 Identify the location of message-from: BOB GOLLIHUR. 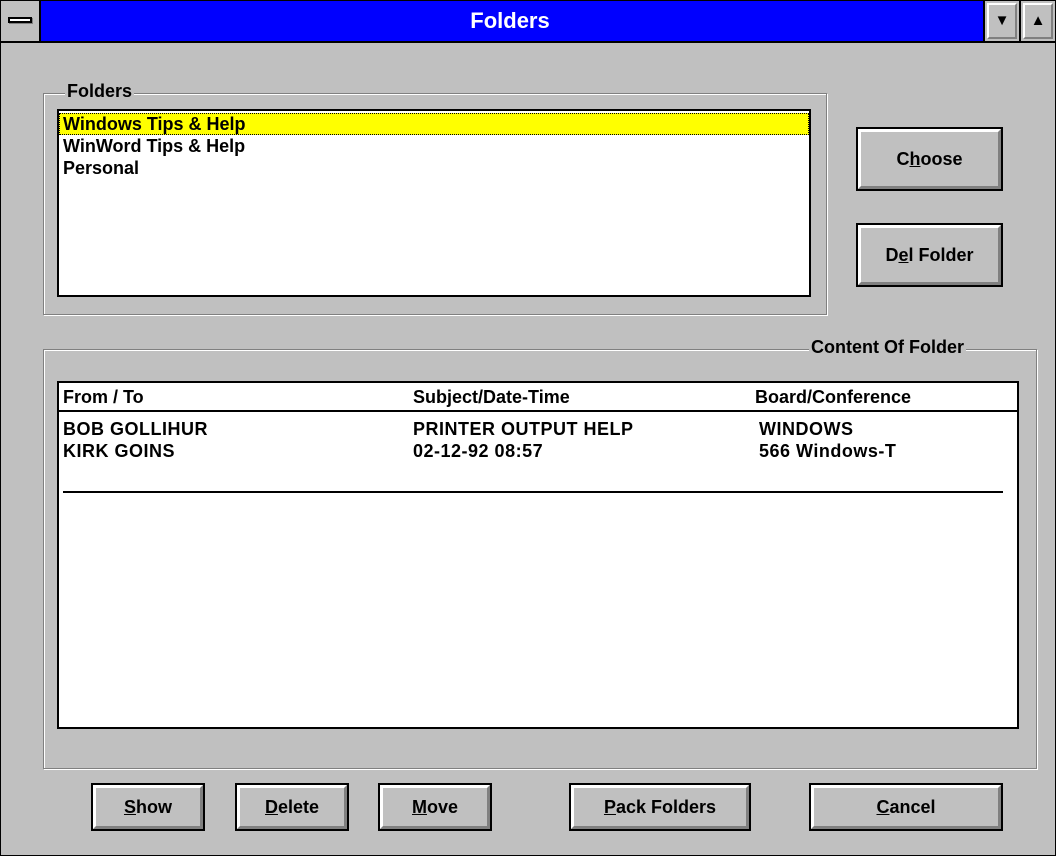
(135, 429).